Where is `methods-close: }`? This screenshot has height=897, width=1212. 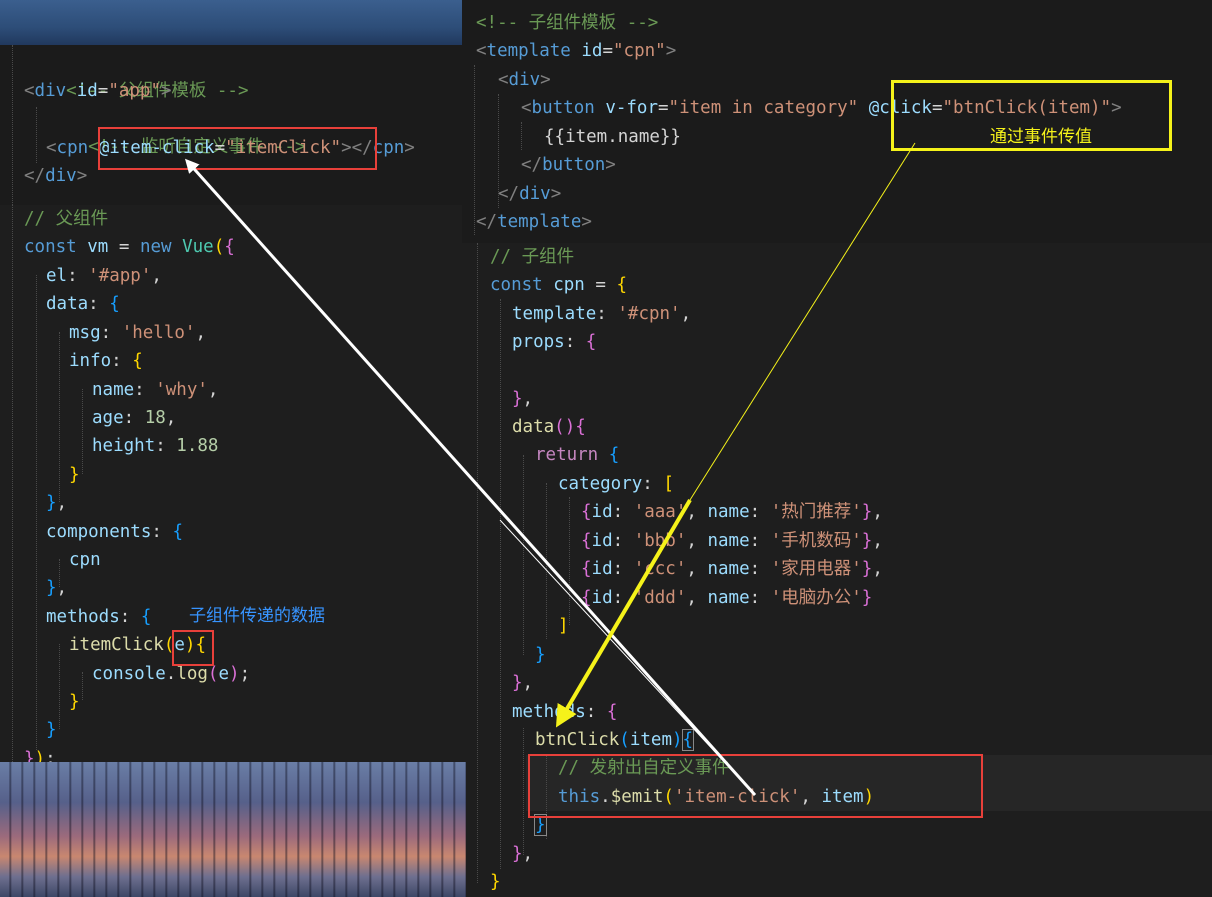 methods-close: } is located at coordinates (51, 730).